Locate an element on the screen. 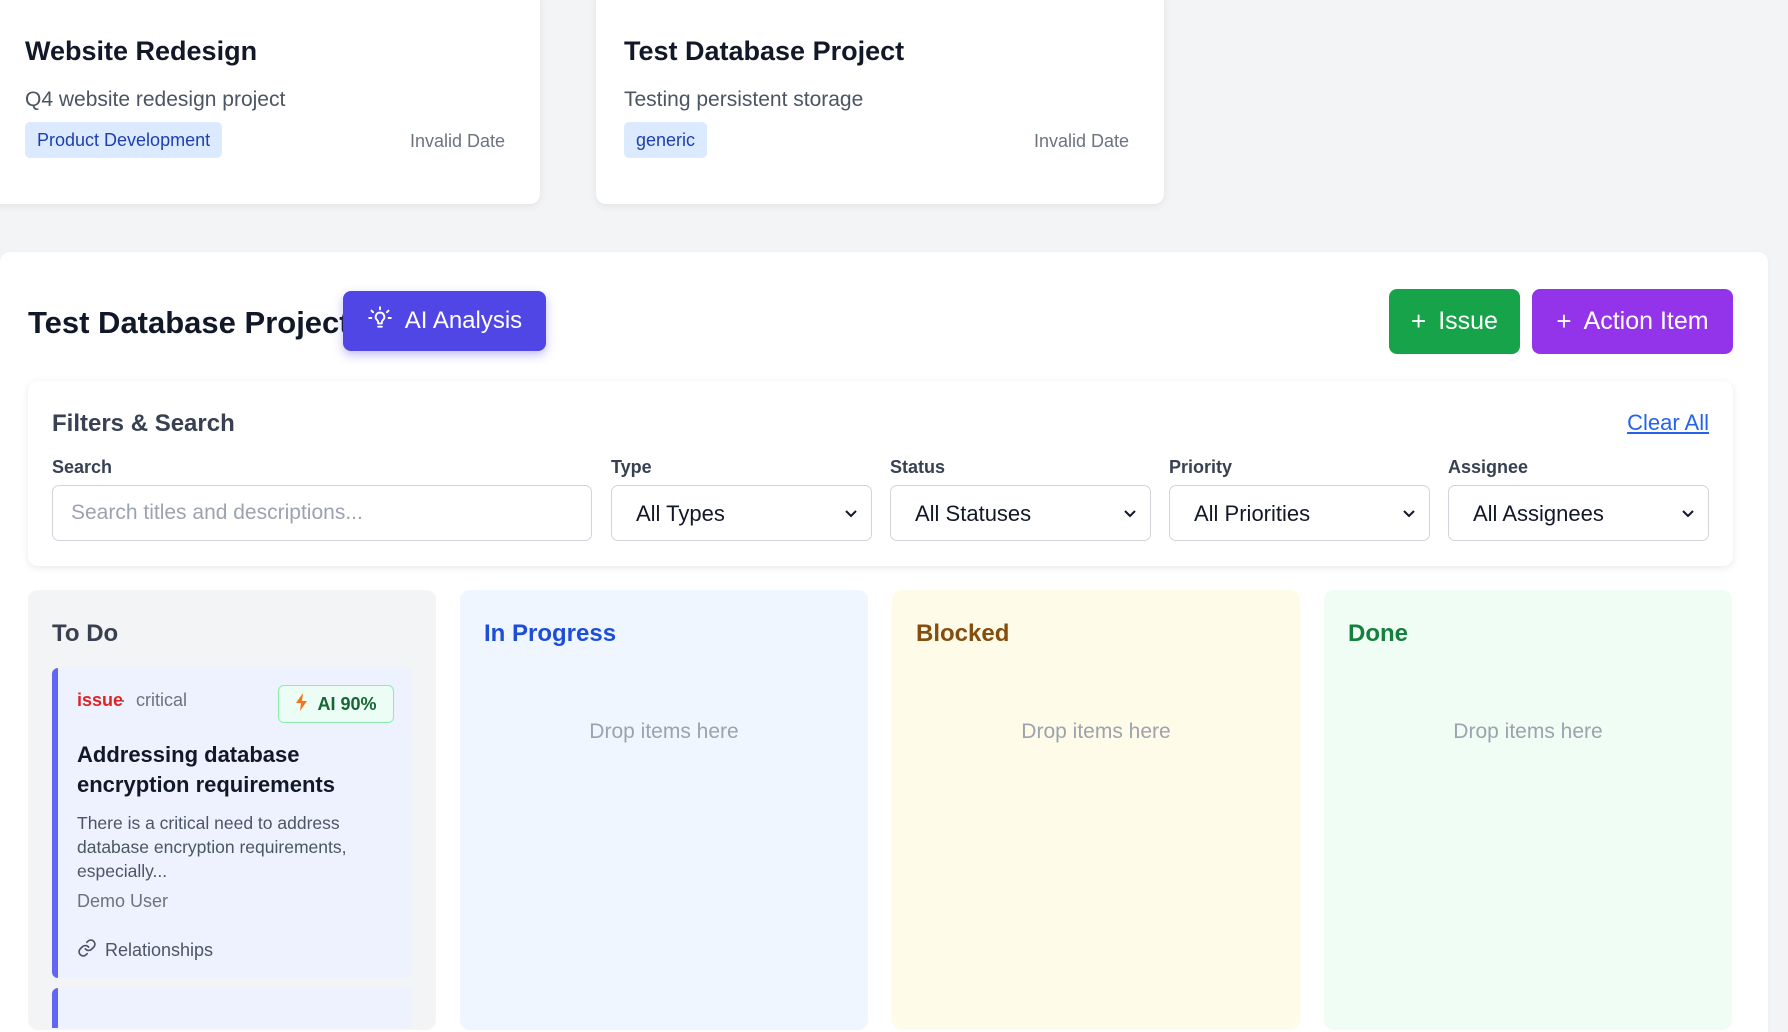  ai-confidence-badge: AI 90% is located at coordinates (336, 704).